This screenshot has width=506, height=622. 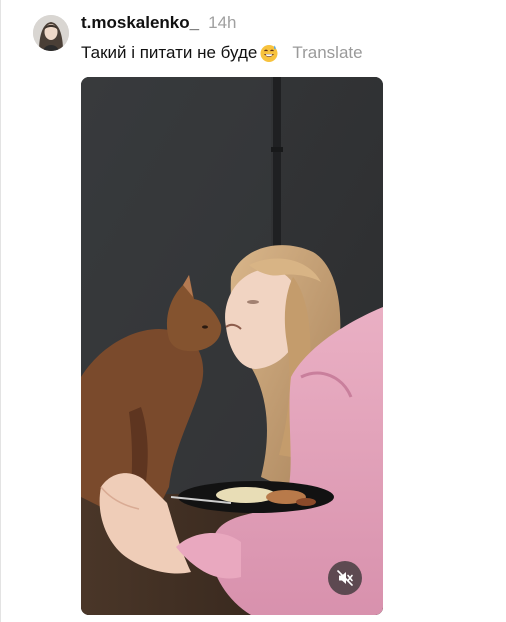 I want to click on caption-text: Такий і питати не буде, so click(x=169, y=52).